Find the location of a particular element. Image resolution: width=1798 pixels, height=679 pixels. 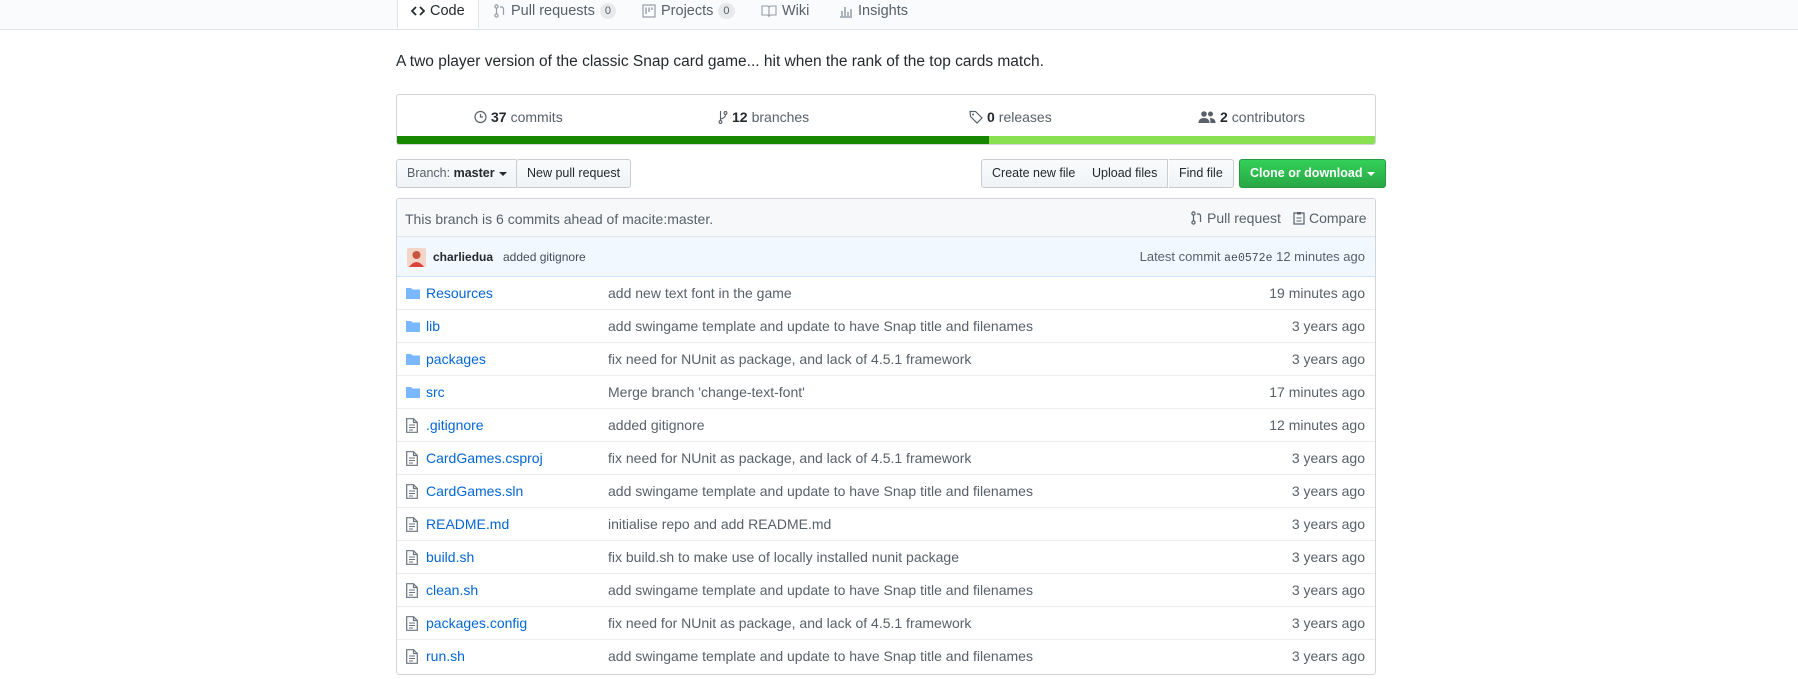

commit-message-link: added gitignore is located at coordinates (656, 425).